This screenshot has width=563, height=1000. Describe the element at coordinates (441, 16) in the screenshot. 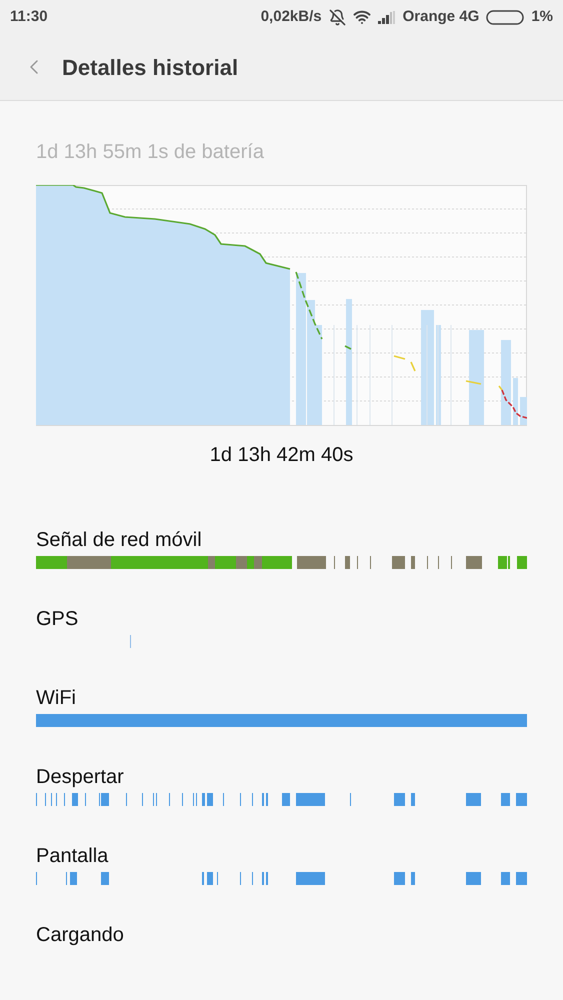

I see `carrier-name: Orange 4G` at that location.